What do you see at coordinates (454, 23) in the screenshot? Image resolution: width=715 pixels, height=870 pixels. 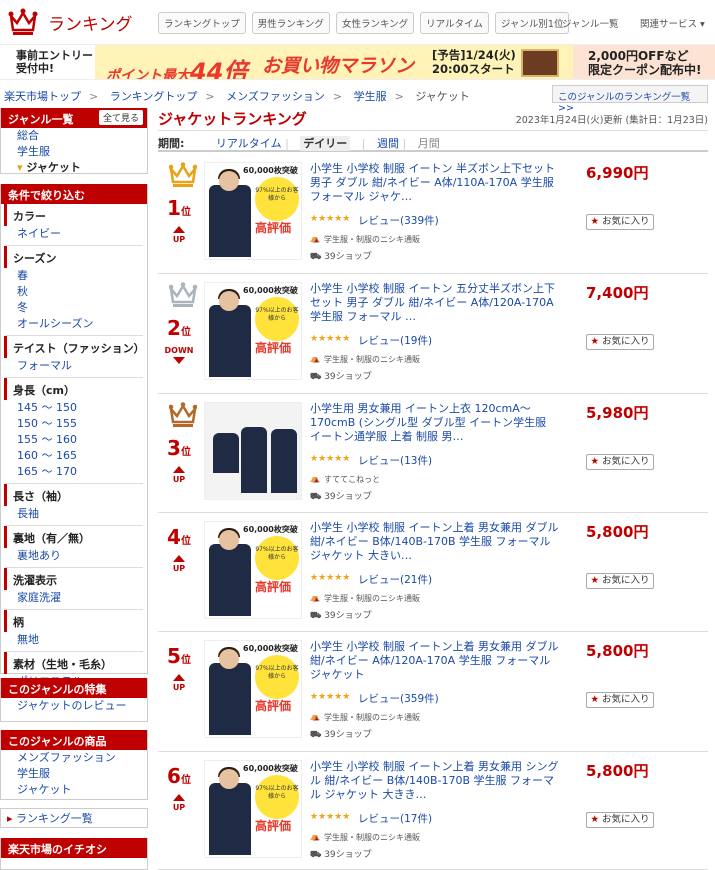 I see `nav-realtime: リアルタイム` at bounding box center [454, 23].